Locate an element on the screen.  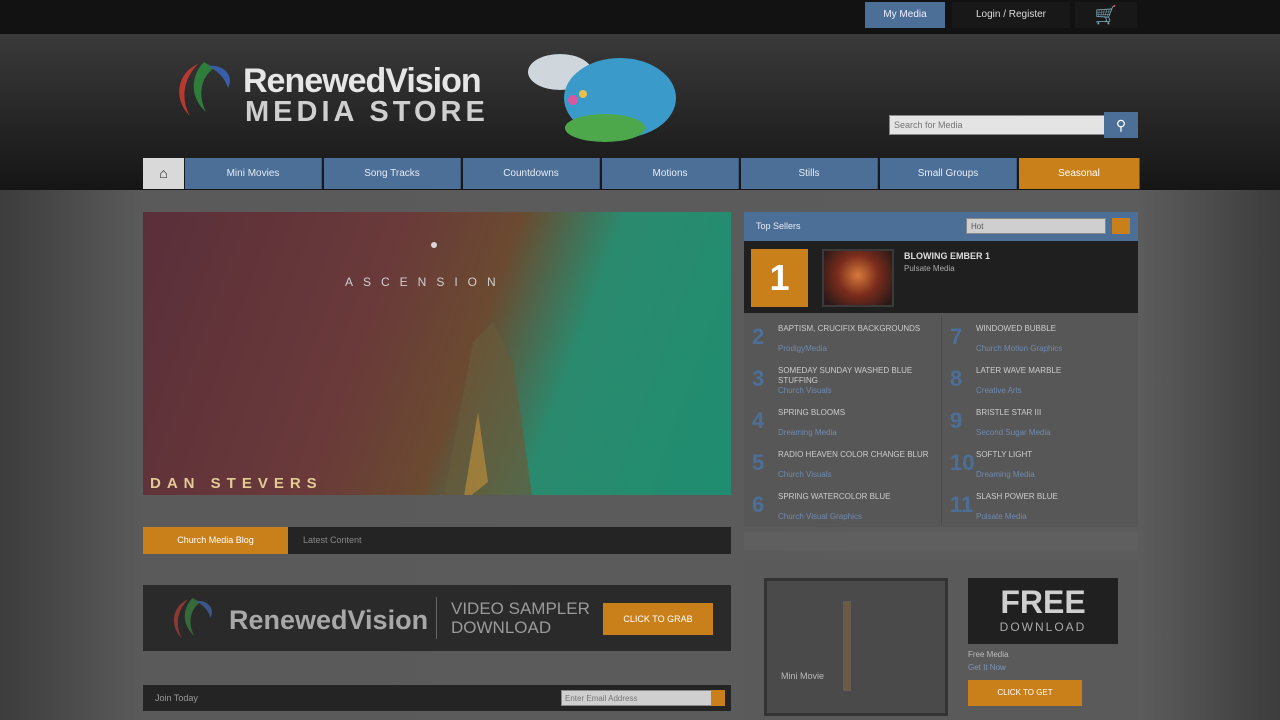
banner-headline: VIDEO SAMPLER DOWNLOAD is located at coordinates (520, 618).